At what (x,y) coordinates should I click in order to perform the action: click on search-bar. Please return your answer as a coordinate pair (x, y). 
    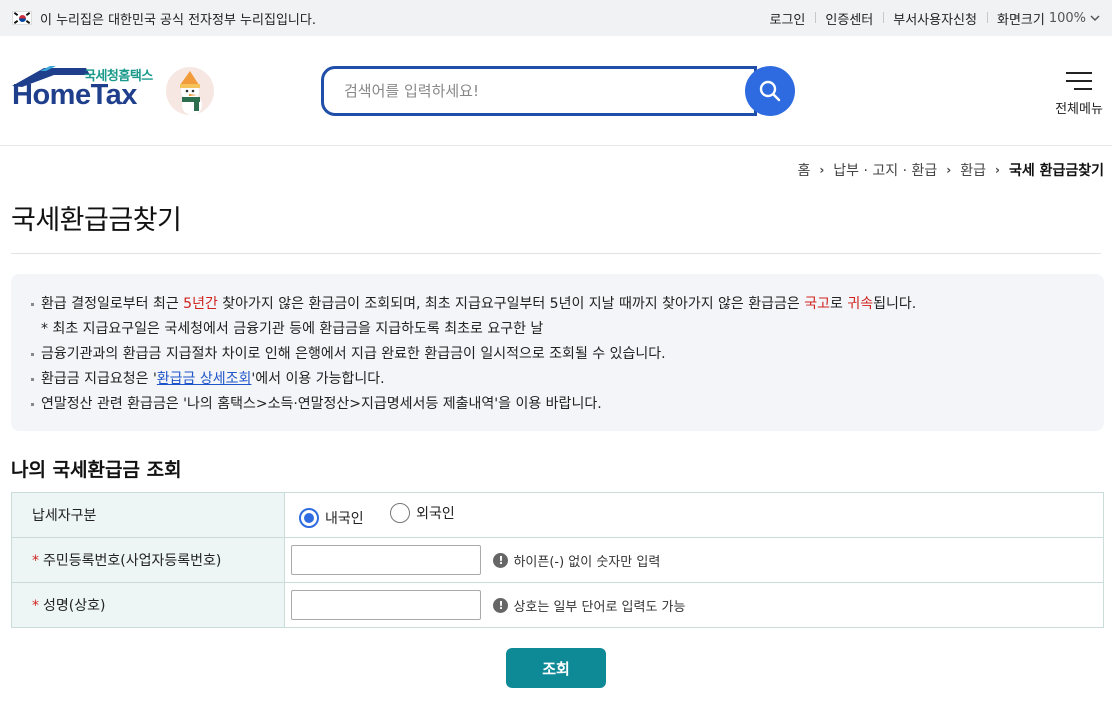
    Looking at the image, I should click on (558, 91).